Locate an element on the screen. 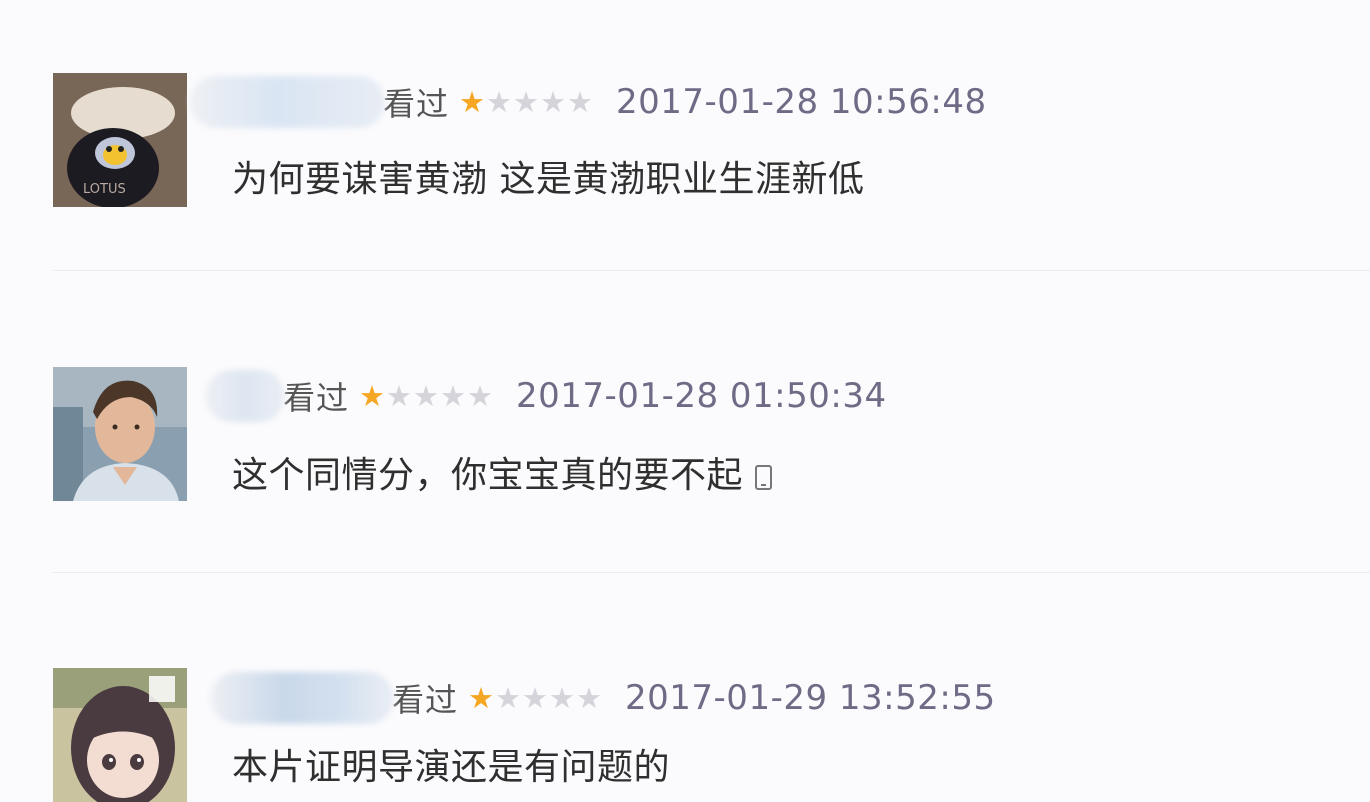 The height and width of the screenshot is (802, 1370). comment-time: 2017-01-29 13:52:55 is located at coordinates (810, 698).